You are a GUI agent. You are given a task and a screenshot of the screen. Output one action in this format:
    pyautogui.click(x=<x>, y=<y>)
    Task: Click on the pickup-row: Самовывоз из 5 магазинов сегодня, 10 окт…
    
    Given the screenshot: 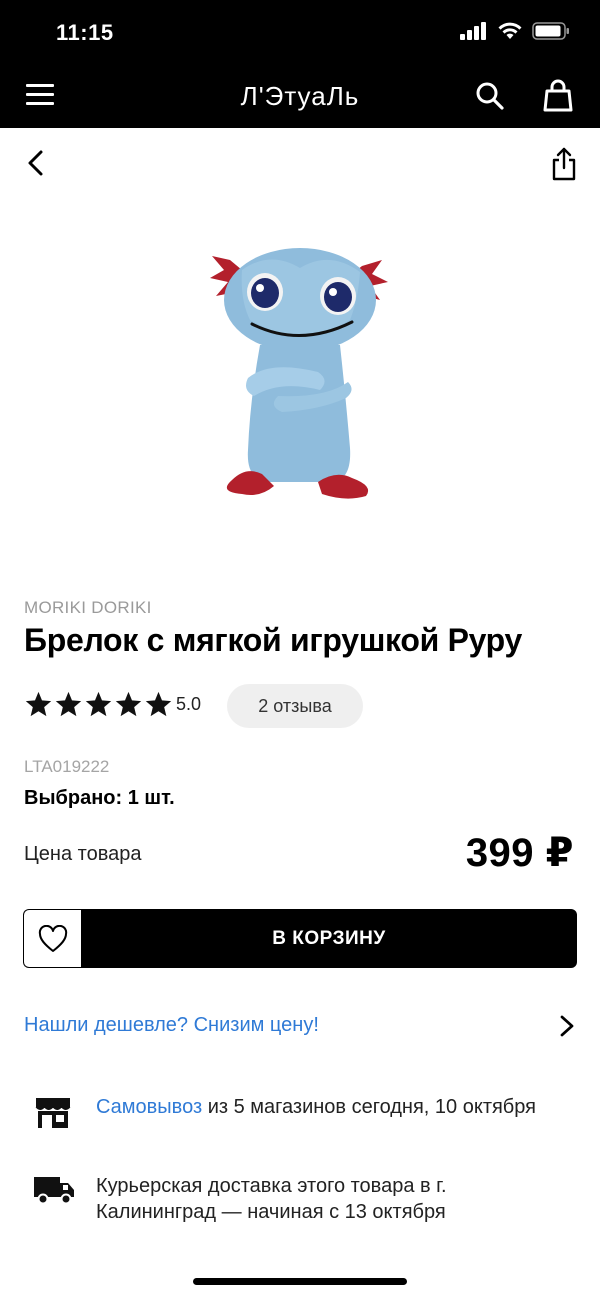 What is the action you would take?
    pyautogui.click(x=304, y=1122)
    